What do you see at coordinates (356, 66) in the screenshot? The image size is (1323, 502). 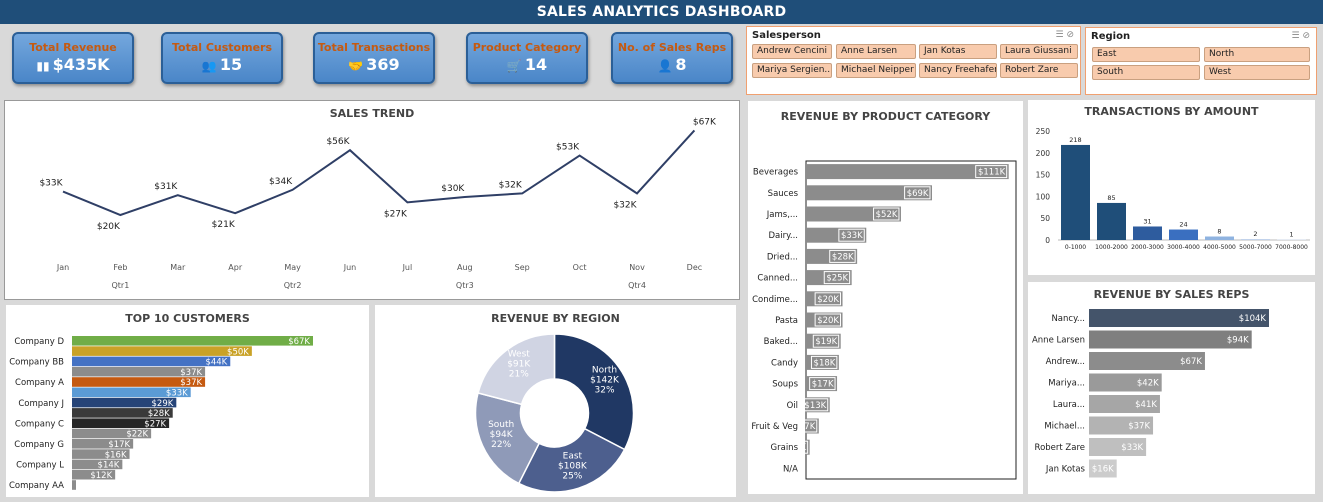 I see `handshake-icon: 🤝` at bounding box center [356, 66].